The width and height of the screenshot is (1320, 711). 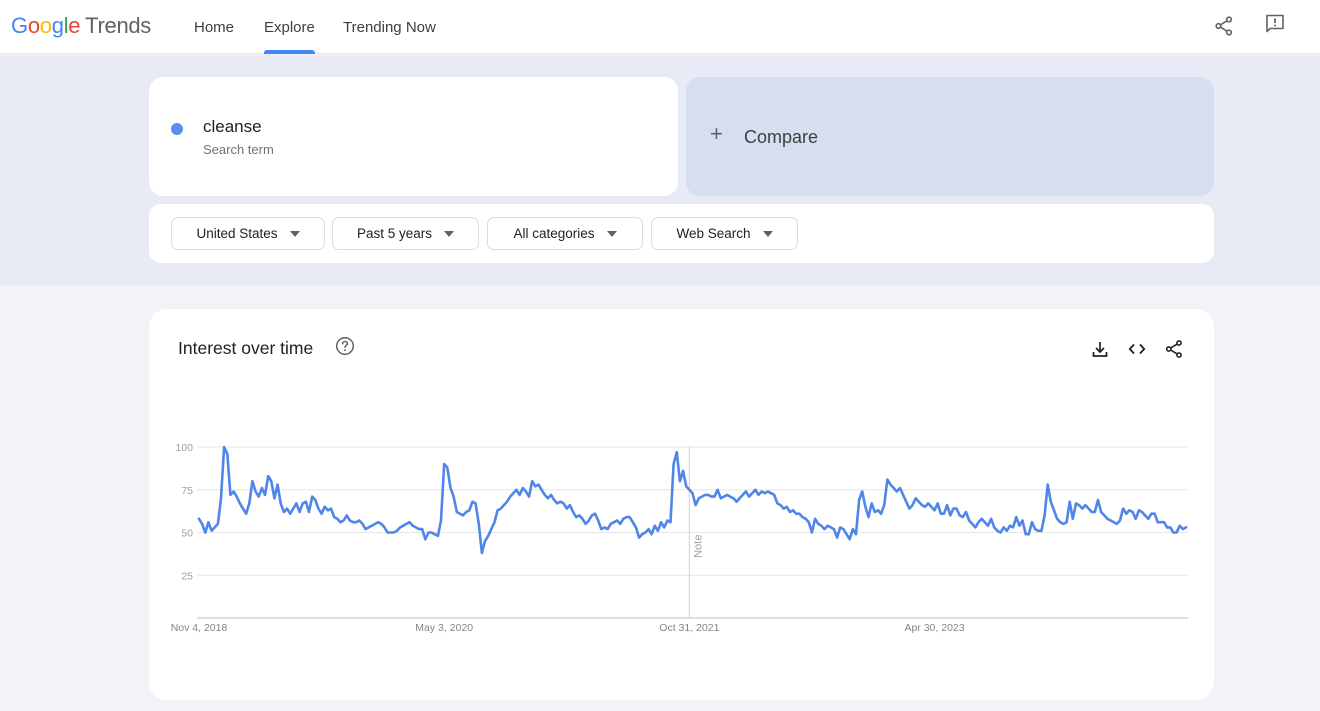 What do you see at coordinates (214, 27) in the screenshot?
I see `nav-home: Home` at bounding box center [214, 27].